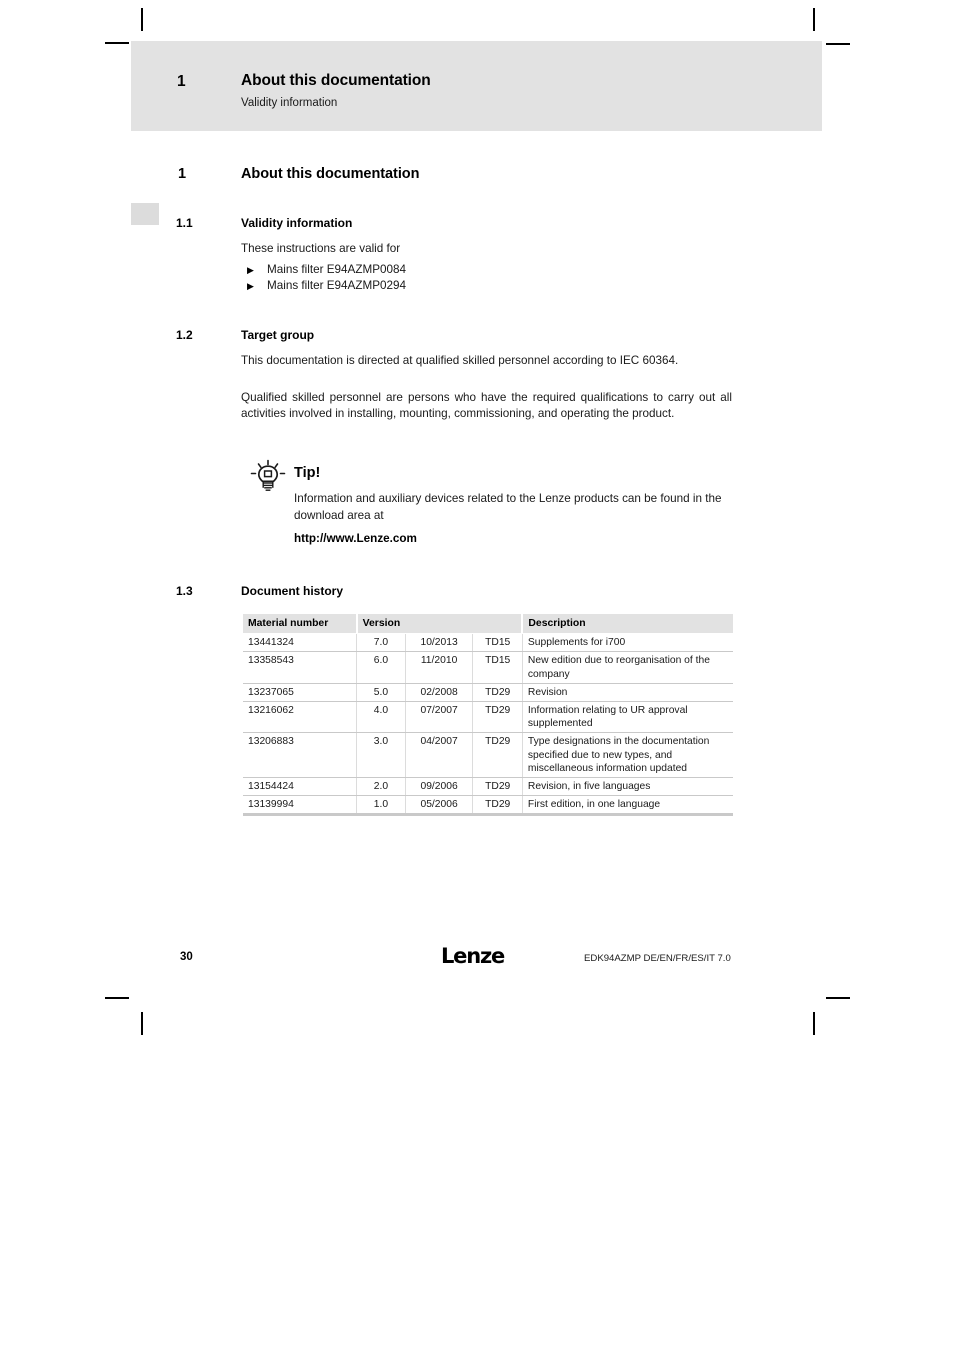  I want to click on crop-mark-bottom-right-vertical, so click(814, 1023).